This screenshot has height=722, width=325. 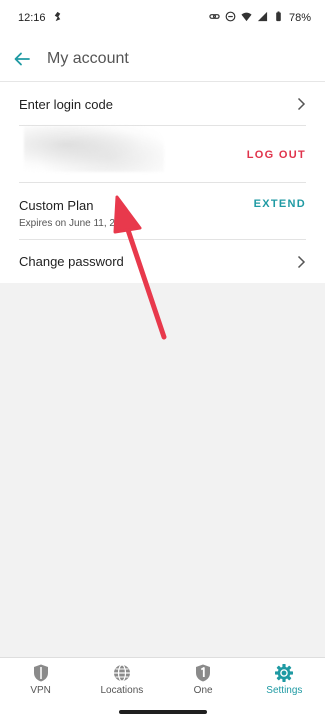 I want to click on gesture-handle, so click(x=163, y=712).